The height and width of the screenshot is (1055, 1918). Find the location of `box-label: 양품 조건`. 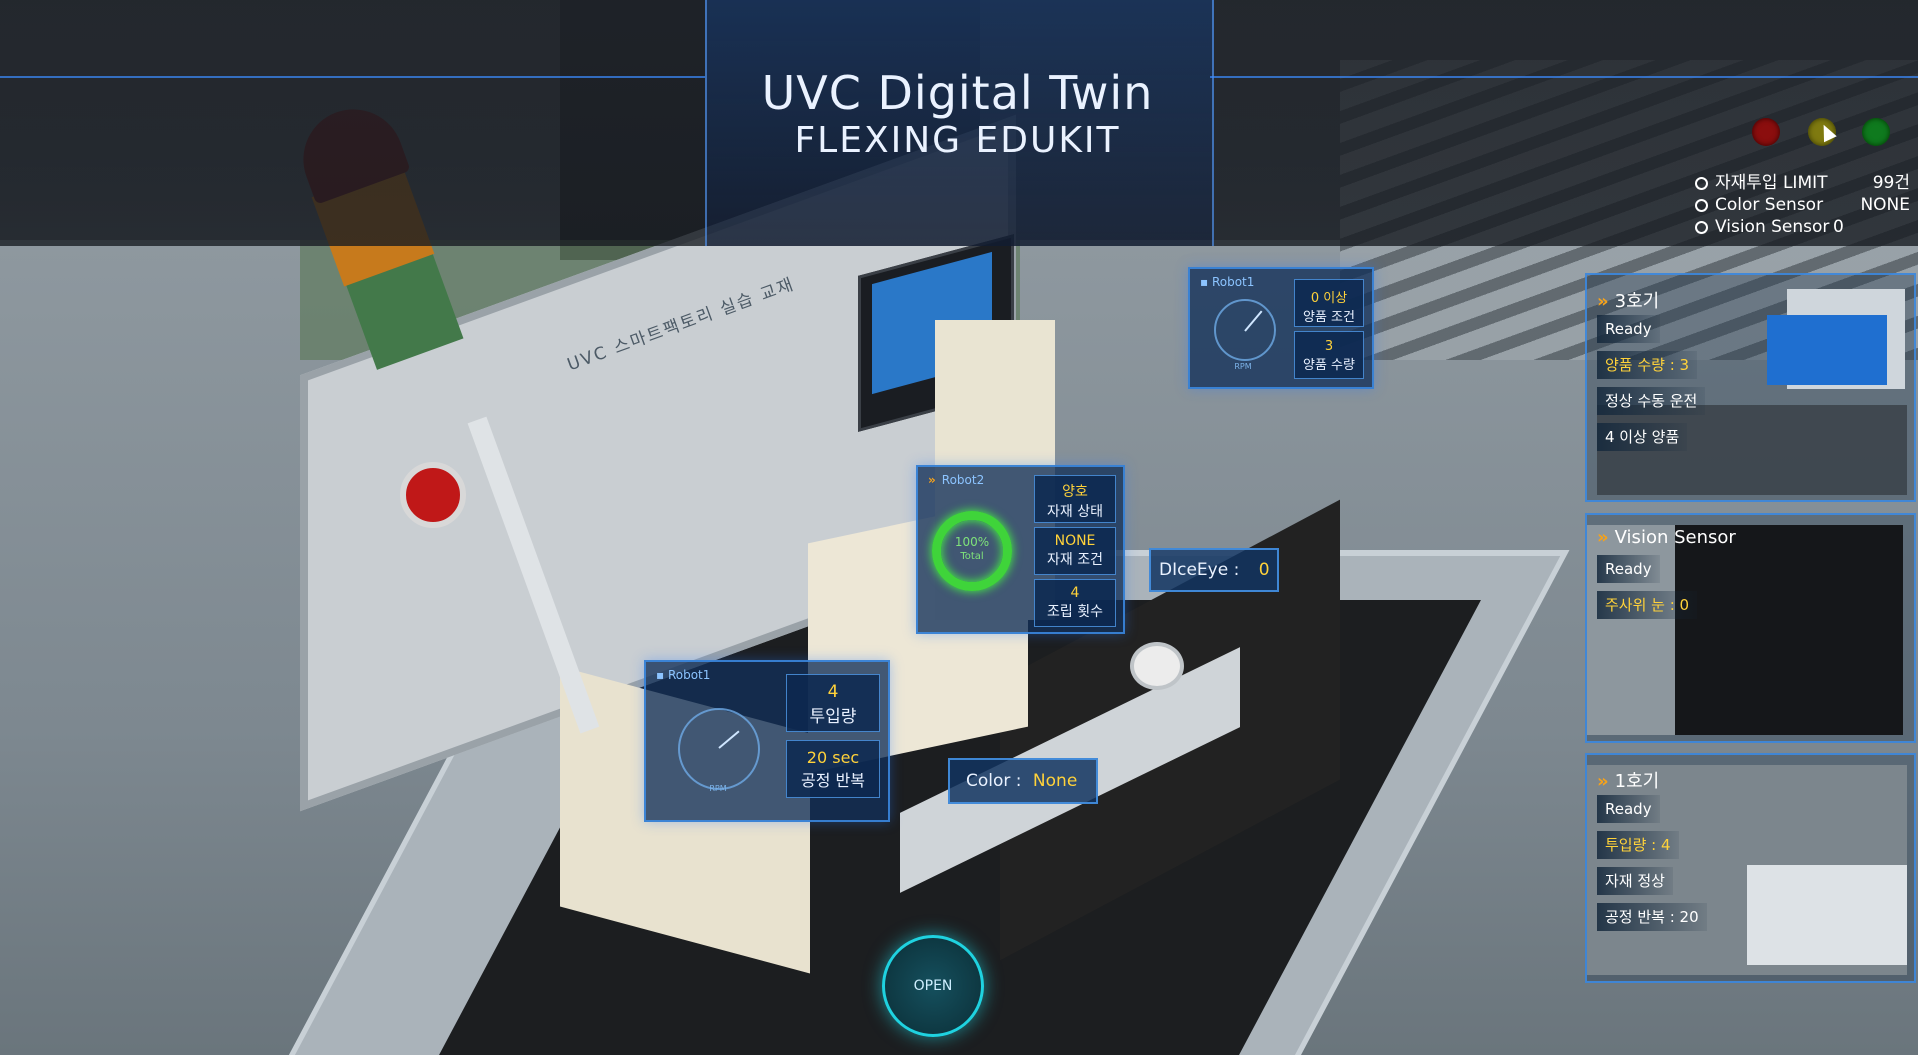

box-label: 양품 조건 is located at coordinates (1329, 317).